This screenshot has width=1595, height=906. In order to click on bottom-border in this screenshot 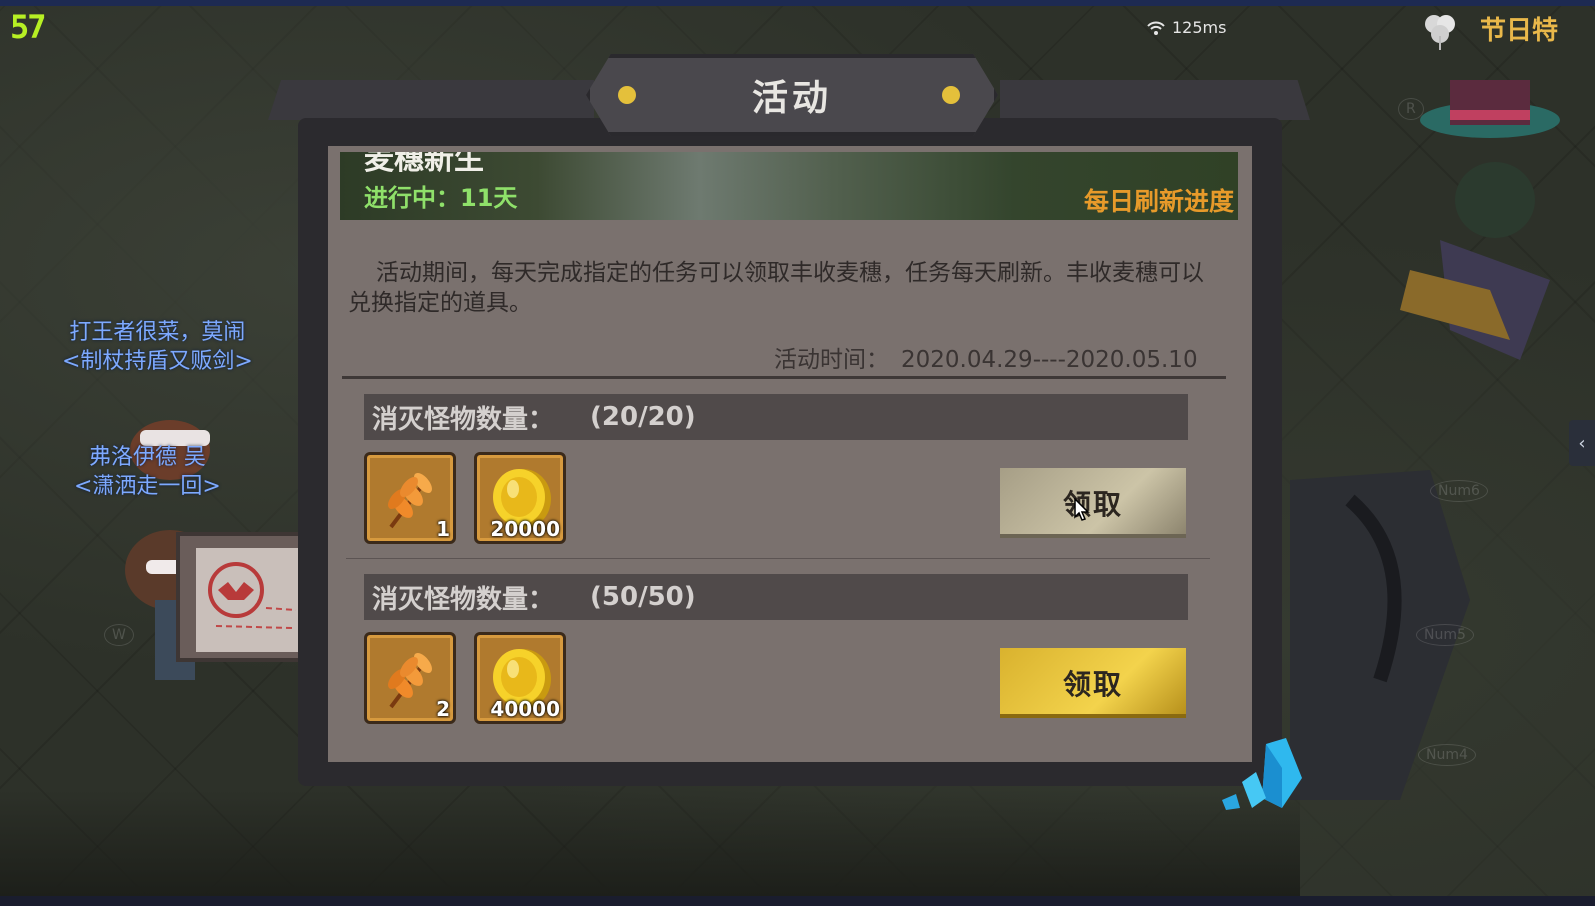, I will do `click(797, 901)`.